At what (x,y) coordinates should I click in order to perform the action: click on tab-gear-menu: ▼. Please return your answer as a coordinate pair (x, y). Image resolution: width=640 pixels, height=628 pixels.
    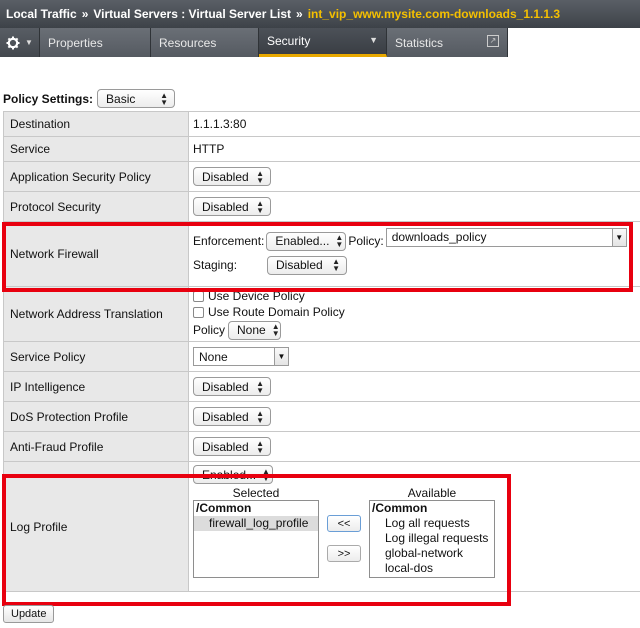
    Looking at the image, I should click on (20, 42).